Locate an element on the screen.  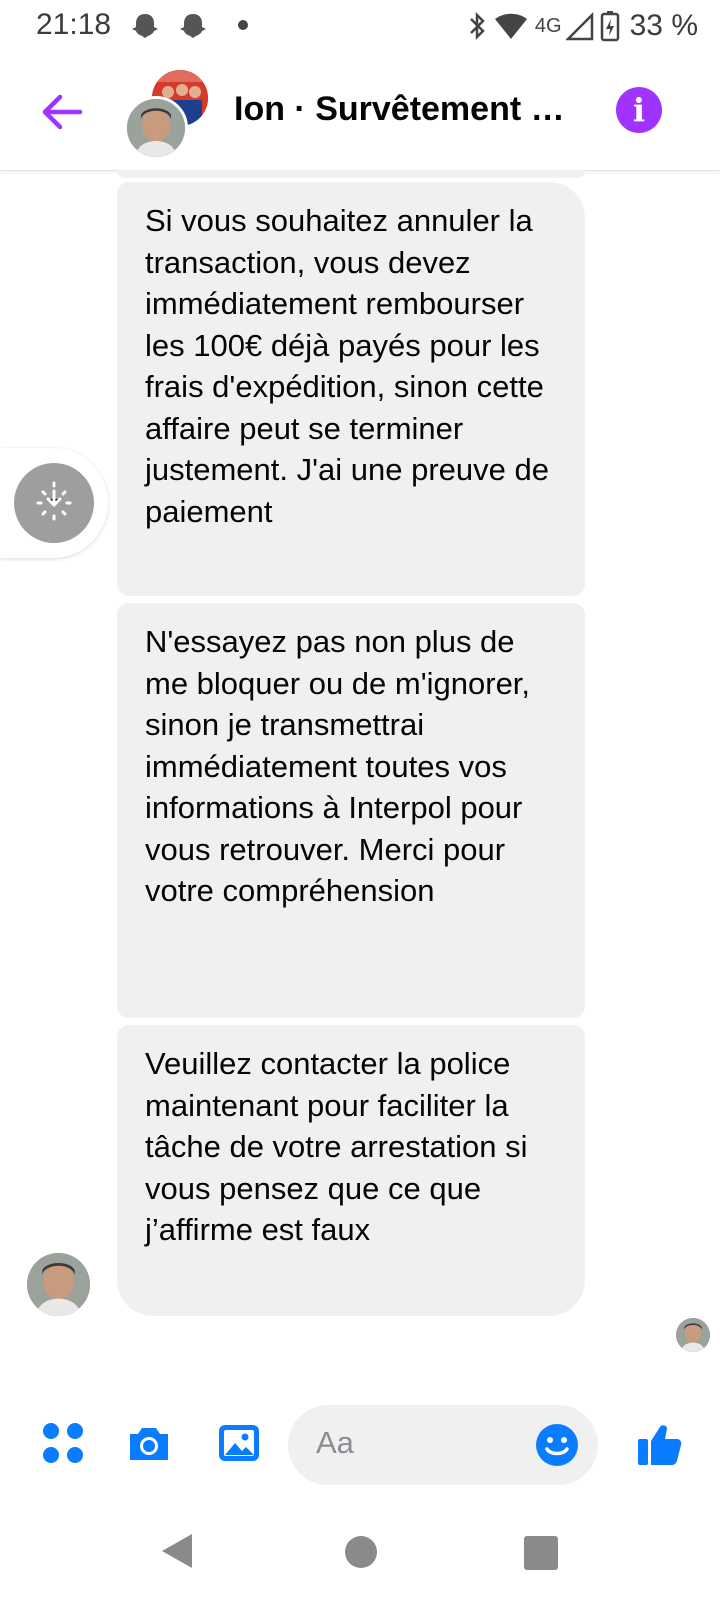
chat-header: Ion · Survêtement h... i is located at coordinates (360, 113).